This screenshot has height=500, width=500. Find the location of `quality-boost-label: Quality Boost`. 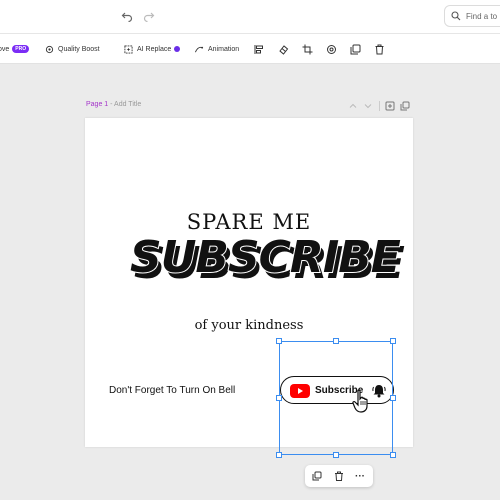

quality-boost-label: Quality Boost is located at coordinates (79, 49).